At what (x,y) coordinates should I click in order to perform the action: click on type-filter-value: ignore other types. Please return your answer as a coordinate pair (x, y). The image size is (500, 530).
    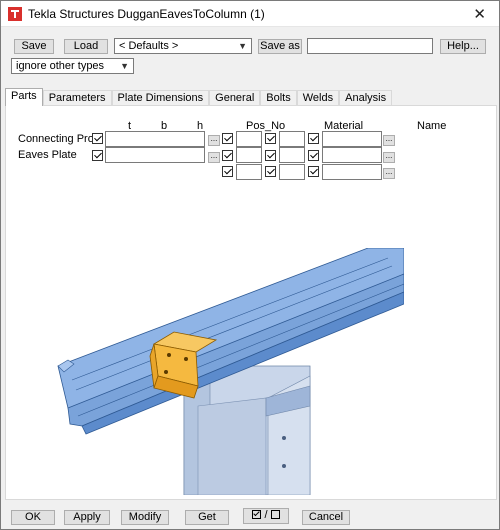
    Looking at the image, I should click on (60, 66).